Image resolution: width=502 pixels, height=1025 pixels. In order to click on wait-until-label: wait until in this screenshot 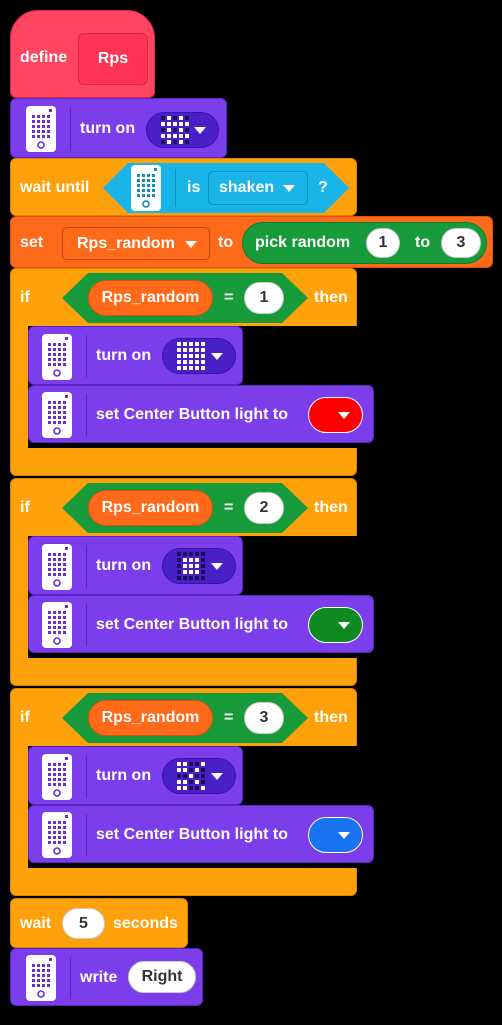, I will do `click(55, 187)`.